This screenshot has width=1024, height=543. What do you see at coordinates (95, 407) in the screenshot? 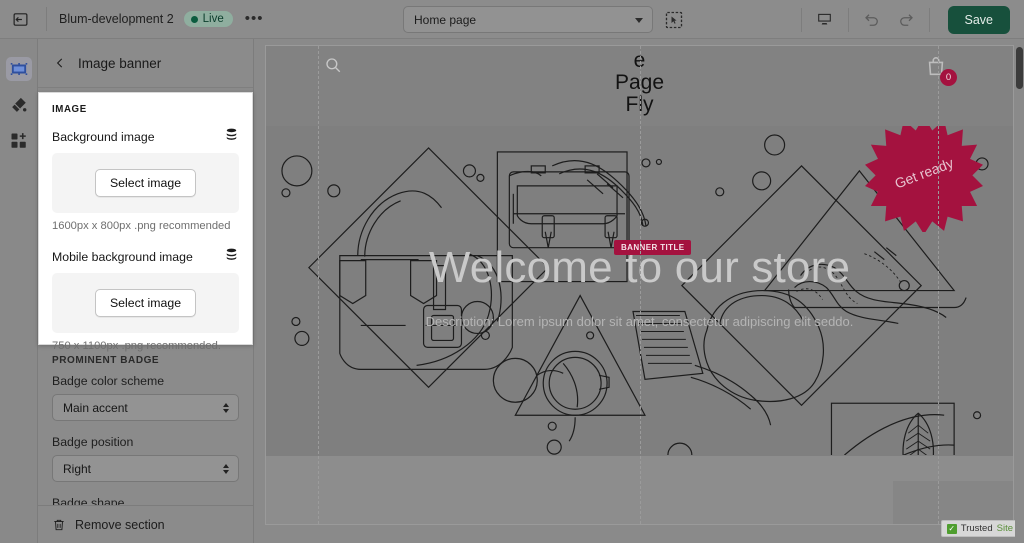
I see `badge-color-scheme-value: Main accent` at bounding box center [95, 407].